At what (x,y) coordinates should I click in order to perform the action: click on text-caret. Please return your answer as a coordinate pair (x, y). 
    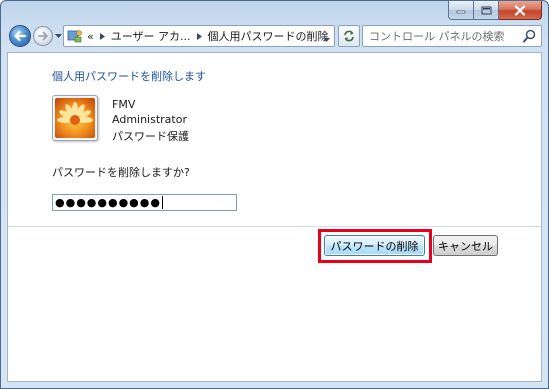
    Looking at the image, I should click on (162, 202).